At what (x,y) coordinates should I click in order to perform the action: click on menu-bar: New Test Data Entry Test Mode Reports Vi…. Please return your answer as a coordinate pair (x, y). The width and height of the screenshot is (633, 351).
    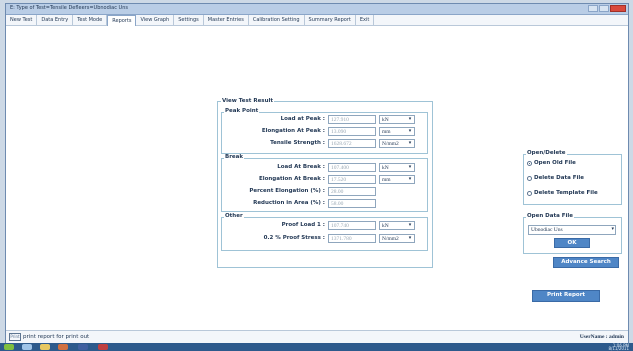
    Looking at the image, I should click on (317, 20).